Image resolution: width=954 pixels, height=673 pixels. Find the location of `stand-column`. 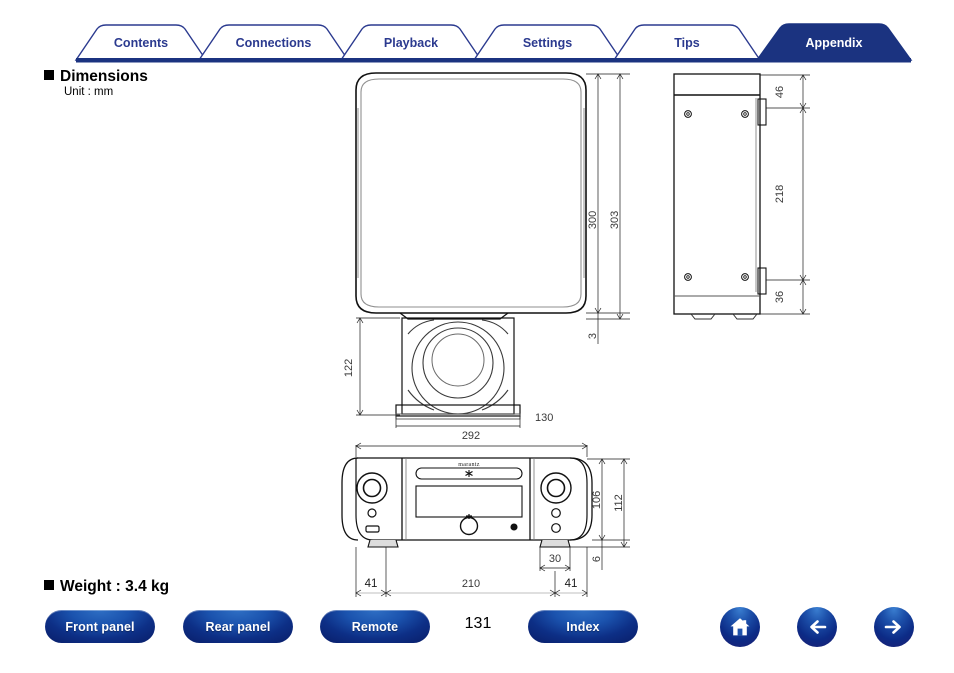

stand-column is located at coordinates (458, 366).